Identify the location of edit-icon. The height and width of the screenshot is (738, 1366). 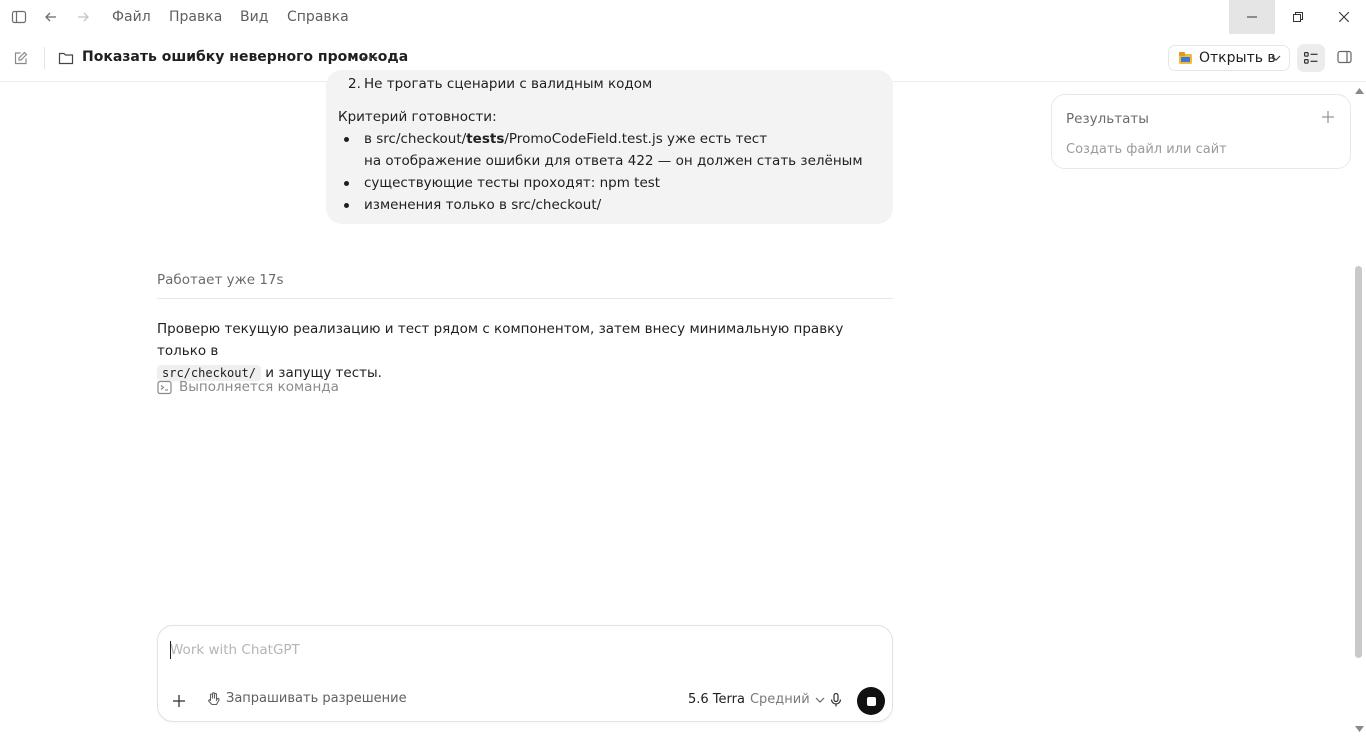
(21, 58).